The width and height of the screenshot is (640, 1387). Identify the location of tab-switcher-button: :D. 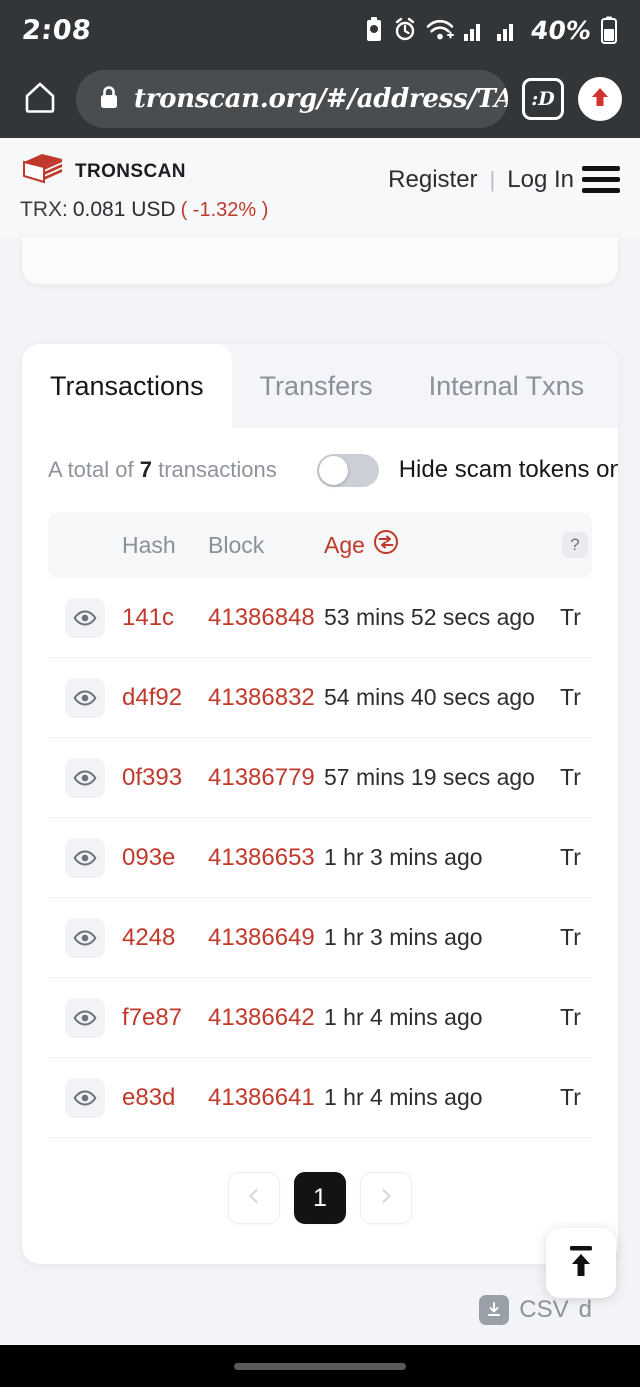
(543, 99).